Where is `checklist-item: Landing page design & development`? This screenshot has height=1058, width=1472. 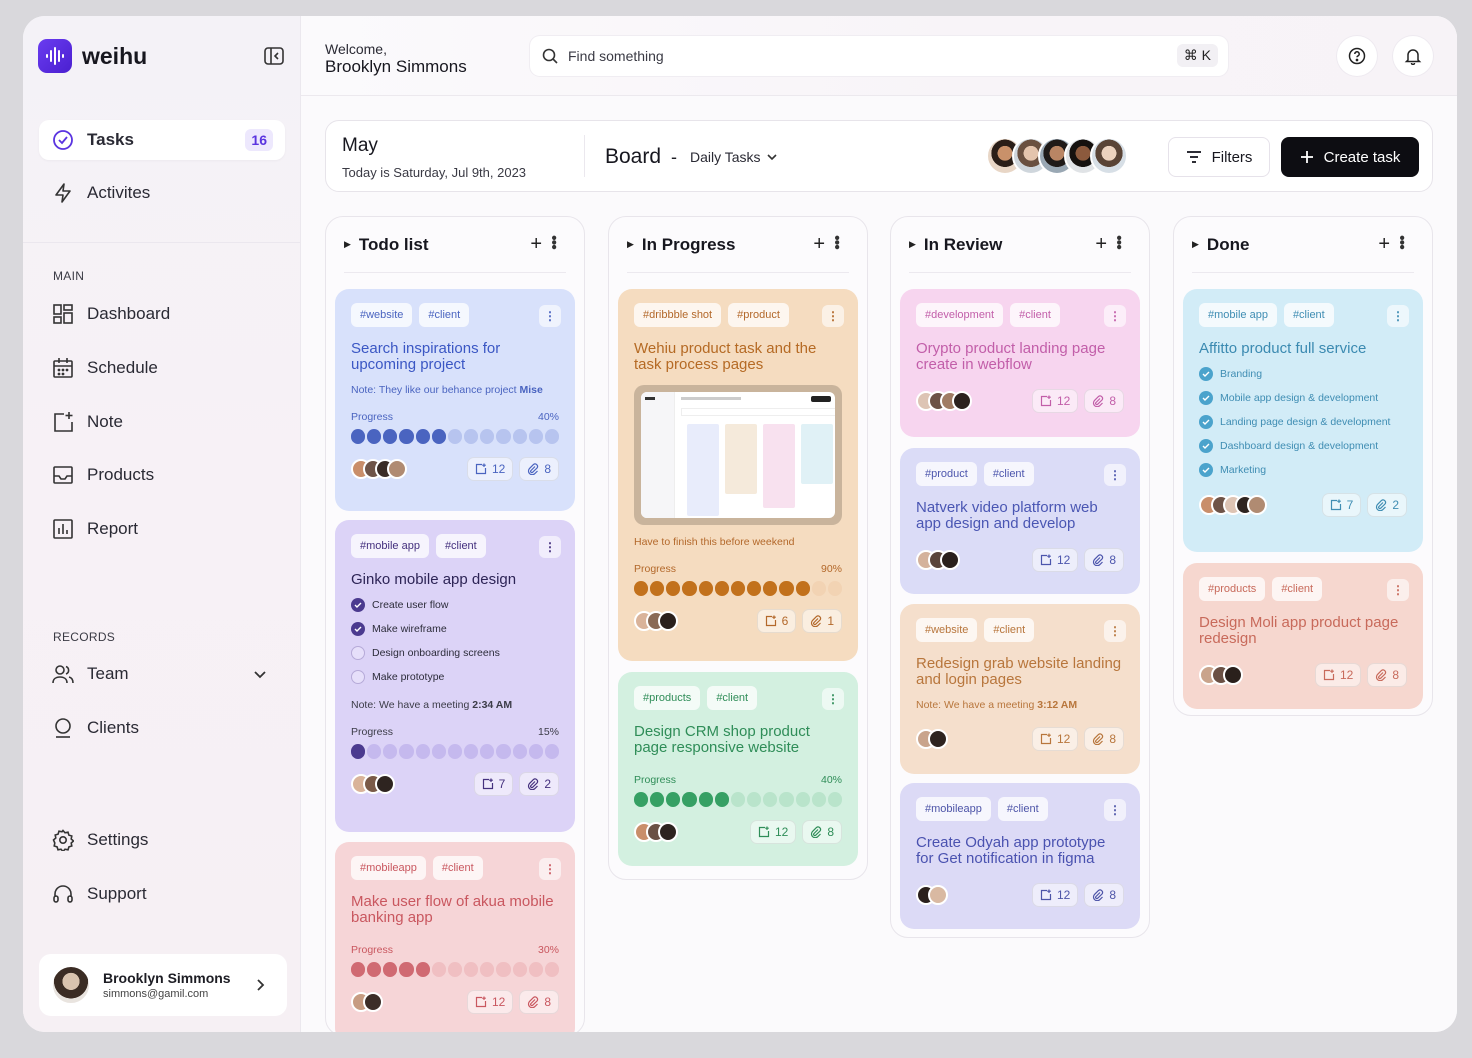
checklist-item: Landing page design & development is located at coordinates (1303, 422).